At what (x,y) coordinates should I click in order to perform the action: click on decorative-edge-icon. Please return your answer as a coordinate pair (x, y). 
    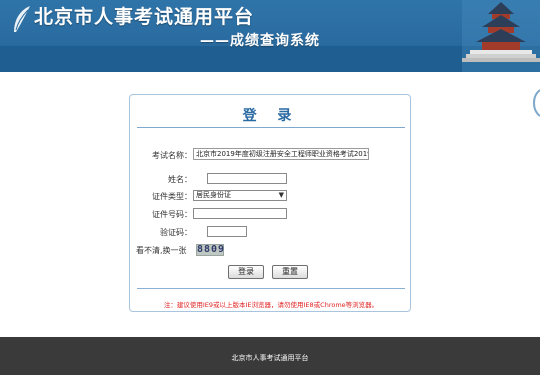
    Looking at the image, I should click on (536, 103).